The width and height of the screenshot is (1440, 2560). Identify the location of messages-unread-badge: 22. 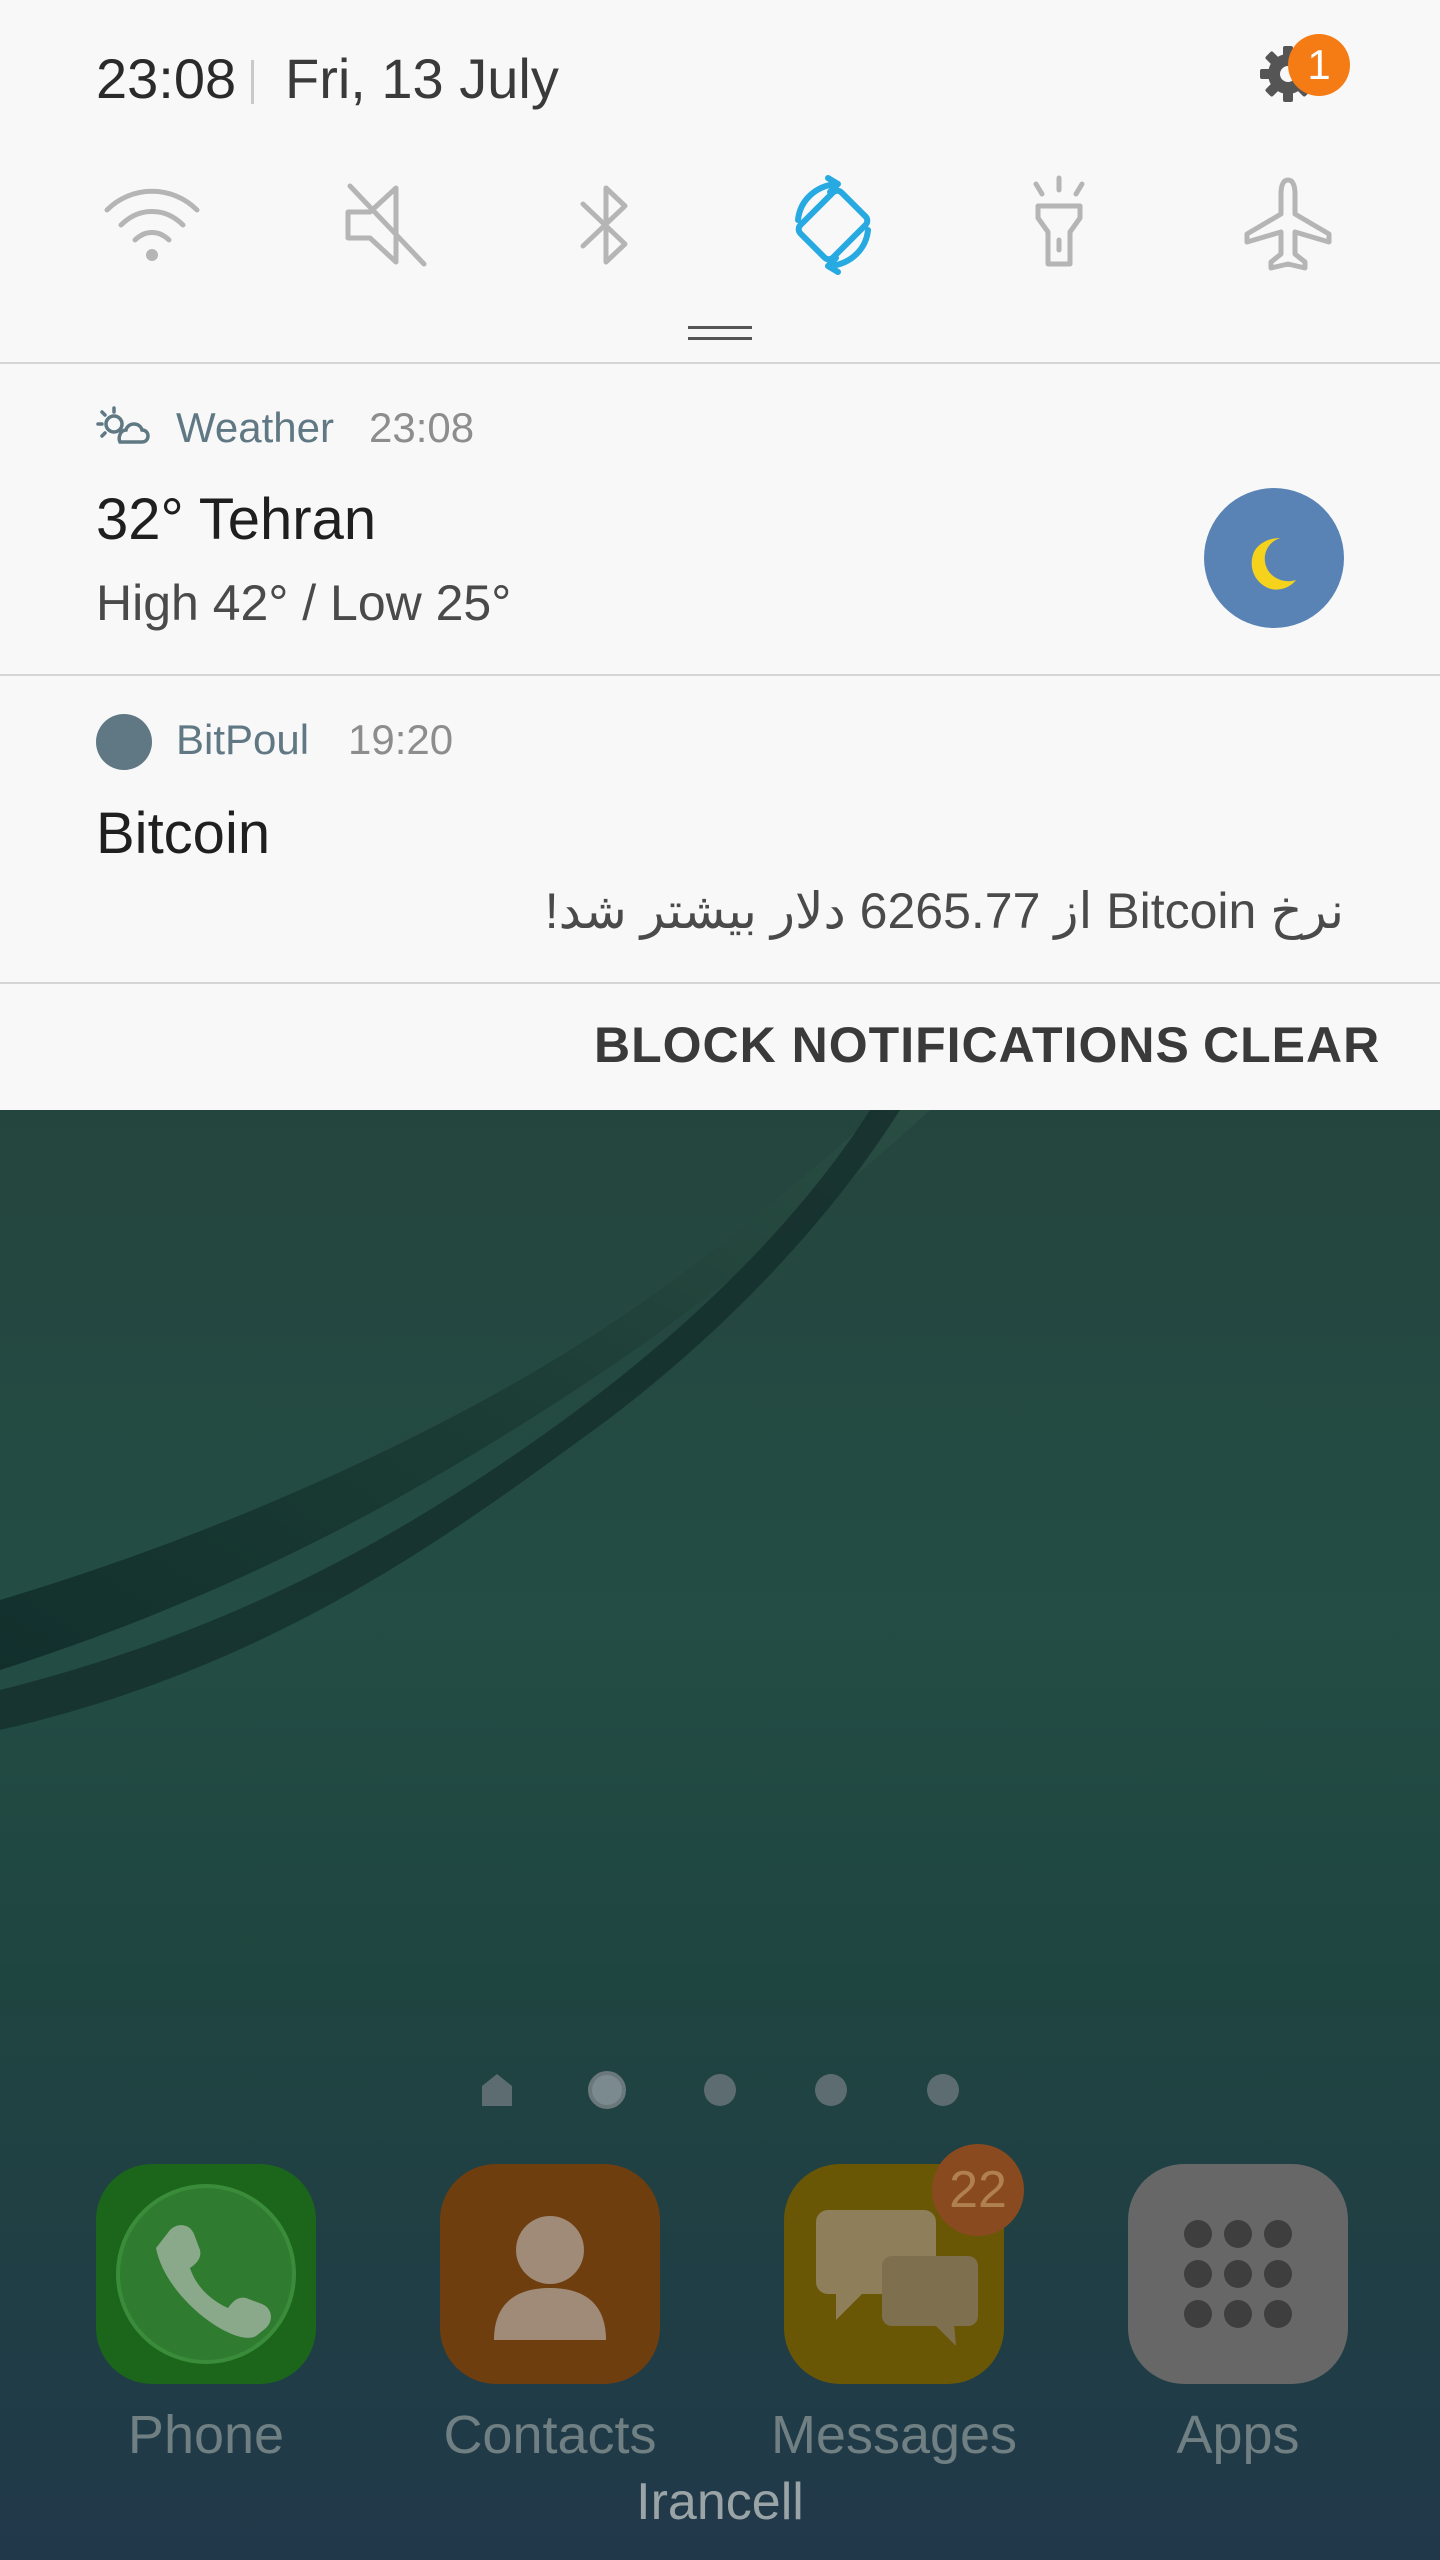
(978, 2190).